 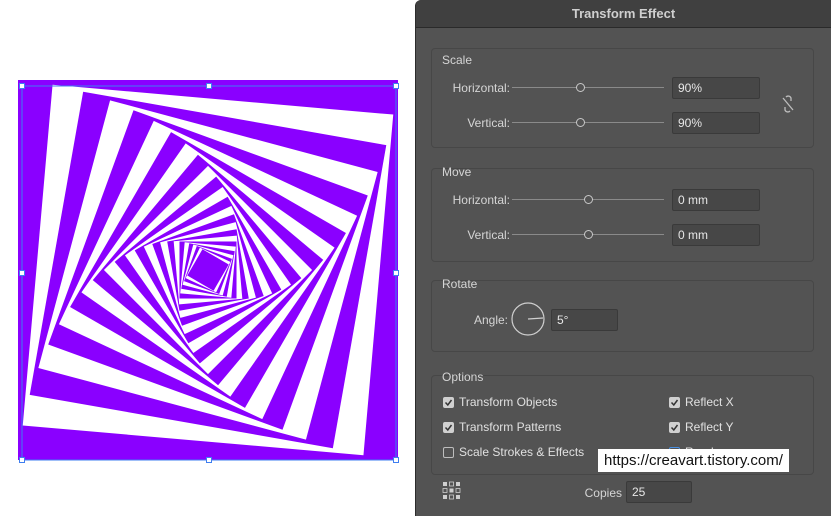 I want to click on transform-objects-checkbox, so click(x=448, y=402).